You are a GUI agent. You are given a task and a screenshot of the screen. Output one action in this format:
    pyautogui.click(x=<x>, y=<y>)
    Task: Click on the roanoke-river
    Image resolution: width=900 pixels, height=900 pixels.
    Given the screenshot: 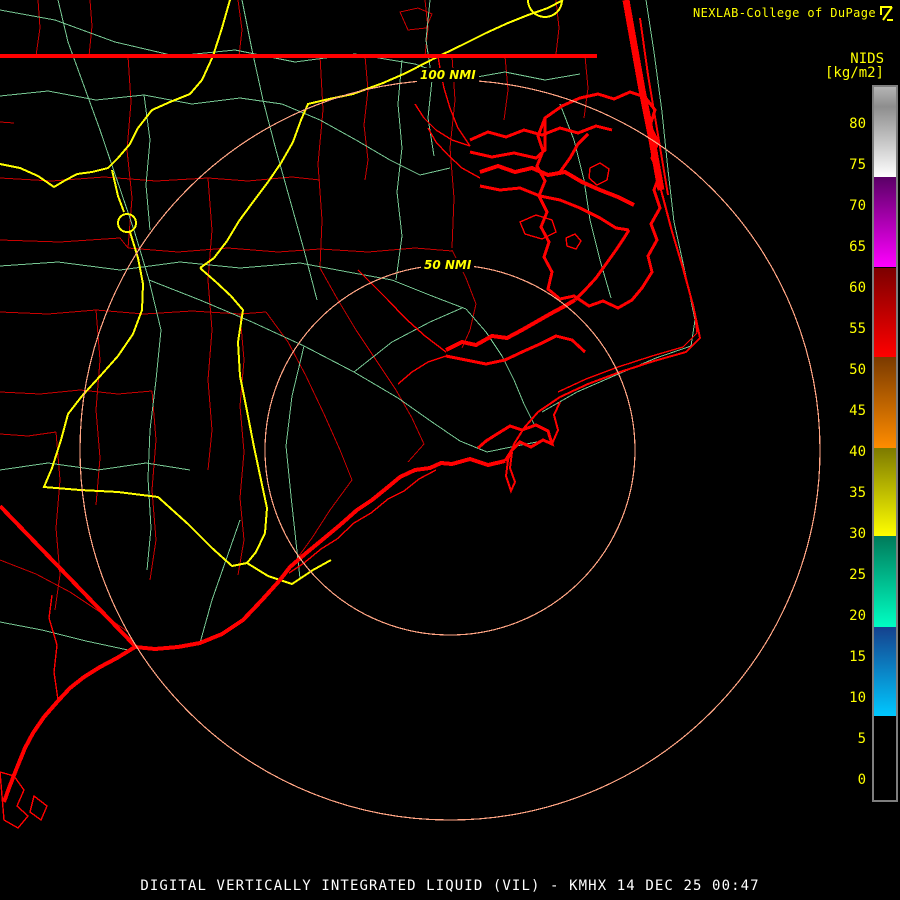 What is the action you would take?
    pyautogui.click(x=442, y=125)
    